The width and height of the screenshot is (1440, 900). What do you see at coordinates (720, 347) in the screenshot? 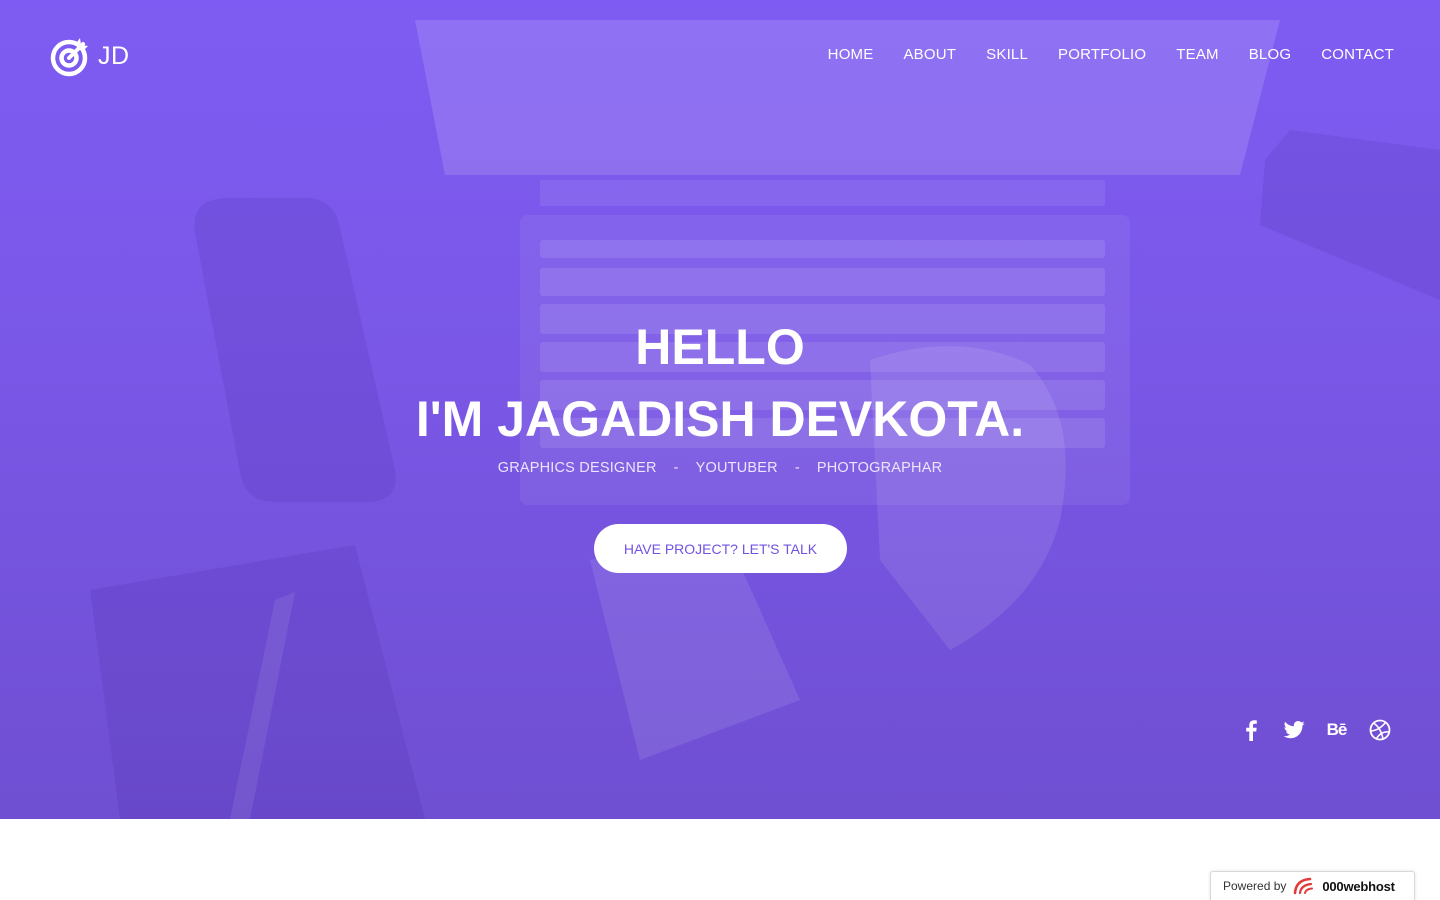
I see `hero-greeting: HELLO` at bounding box center [720, 347].